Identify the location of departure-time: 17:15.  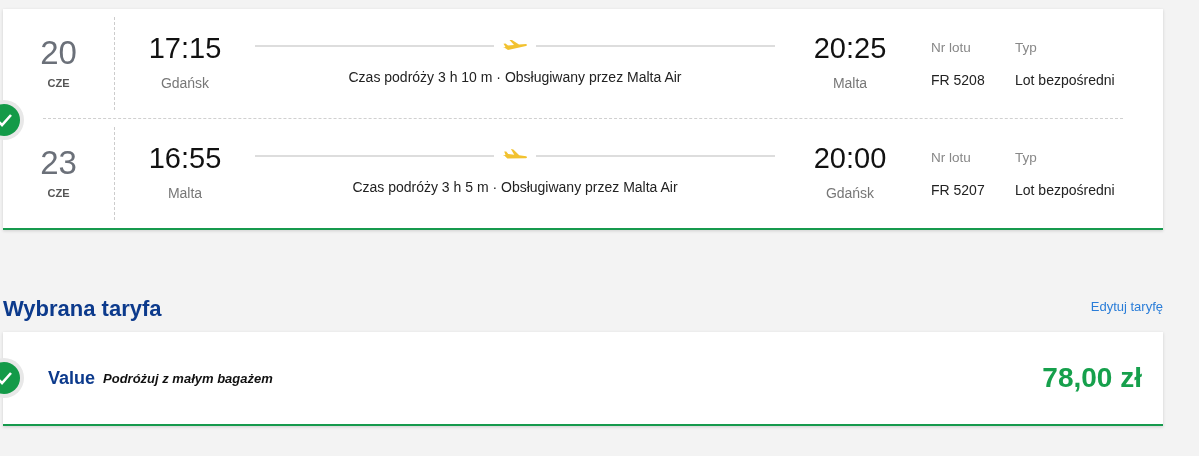
(185, 49).